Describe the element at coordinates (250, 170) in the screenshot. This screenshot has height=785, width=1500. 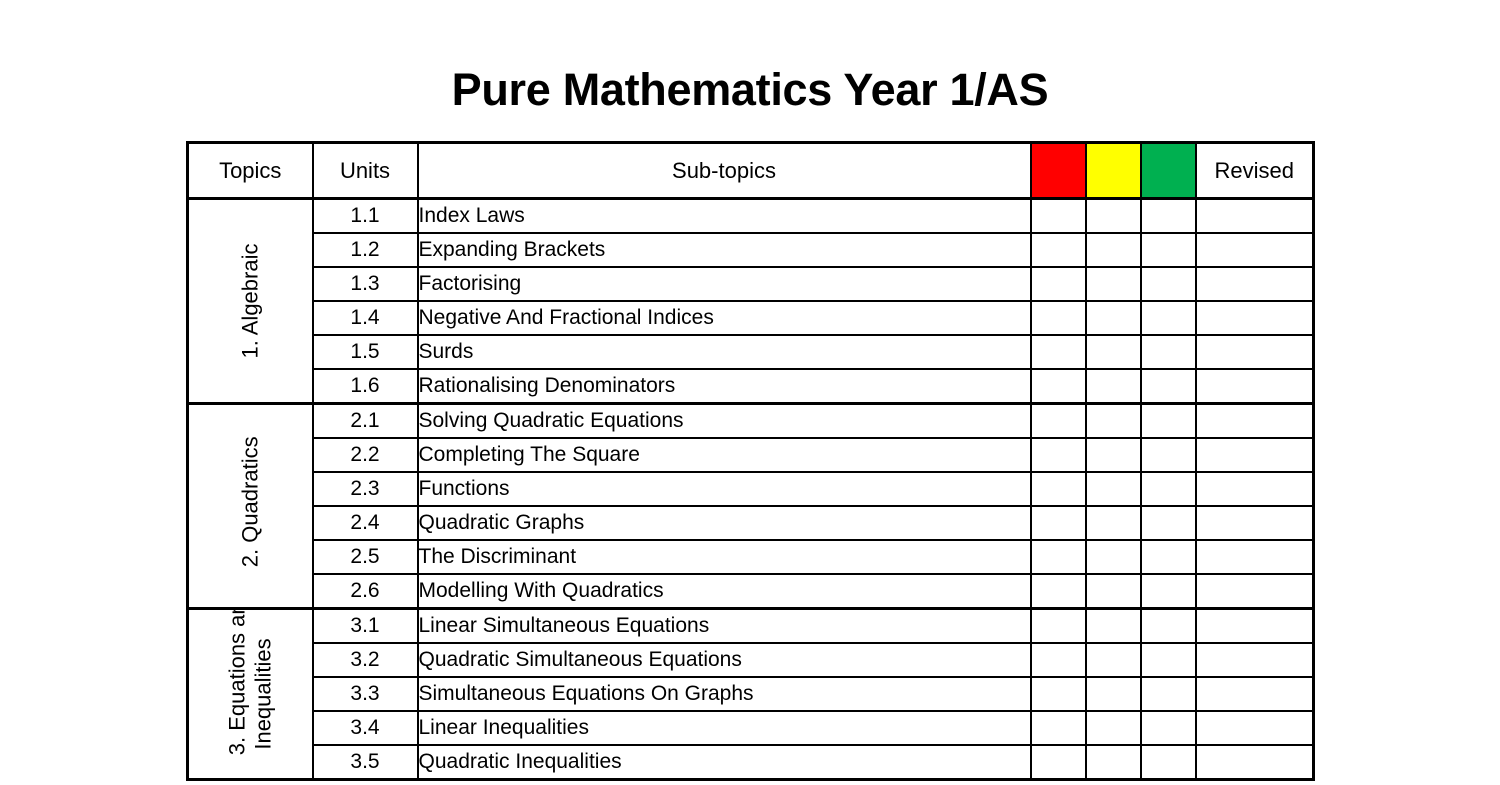
I see `column-header-topics: Topics` at that location.